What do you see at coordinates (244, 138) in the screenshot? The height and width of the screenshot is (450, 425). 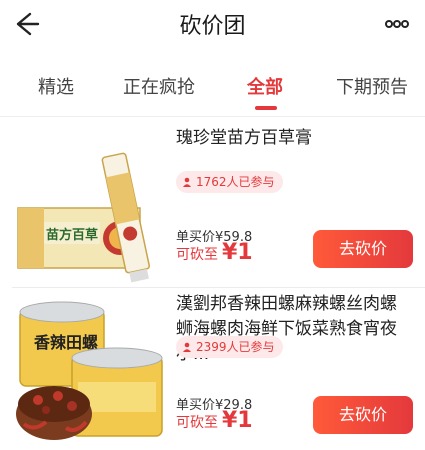 I see `product-title: 瑰珍堂苗方百草膏` at bounding box center [244, 138].